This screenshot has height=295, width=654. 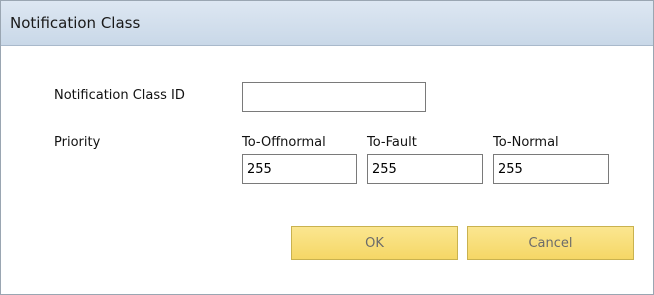 What do you see at coordinates (119, 95) in the screenshot?
I see `notification-class-id-label: Notification Class ID` at bounding box center [119, 95].